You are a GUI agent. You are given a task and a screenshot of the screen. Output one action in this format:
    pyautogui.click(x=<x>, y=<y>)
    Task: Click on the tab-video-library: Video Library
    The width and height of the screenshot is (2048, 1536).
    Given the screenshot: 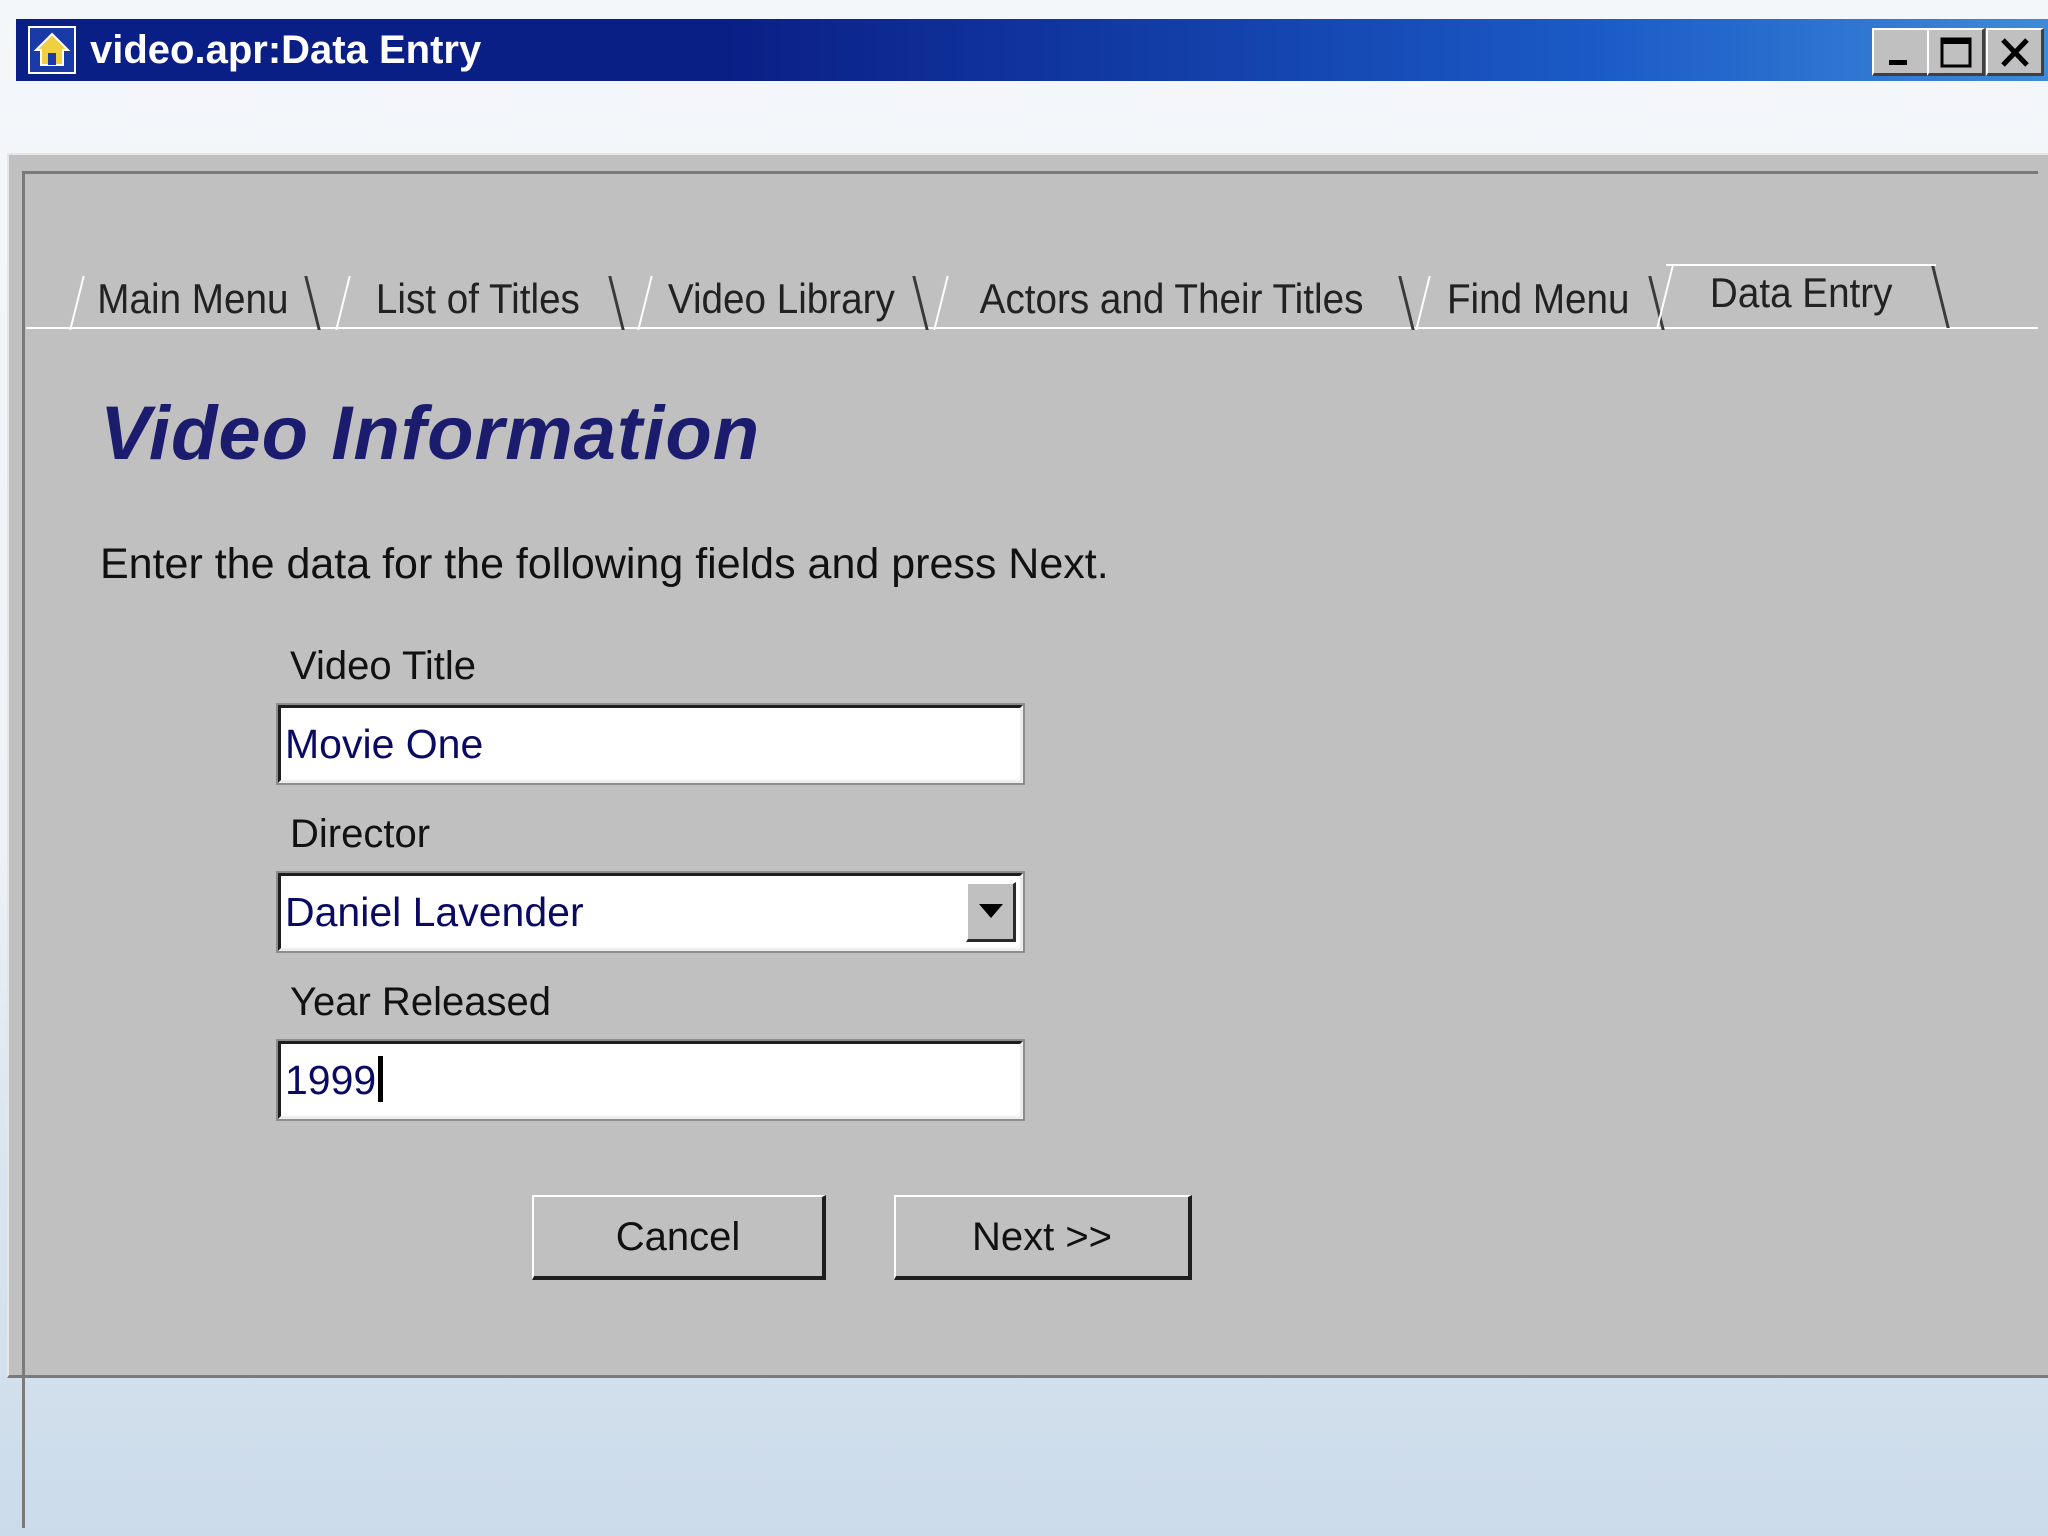 What is the action you would take?
    pyautogui.click(x=783, y=301)
    